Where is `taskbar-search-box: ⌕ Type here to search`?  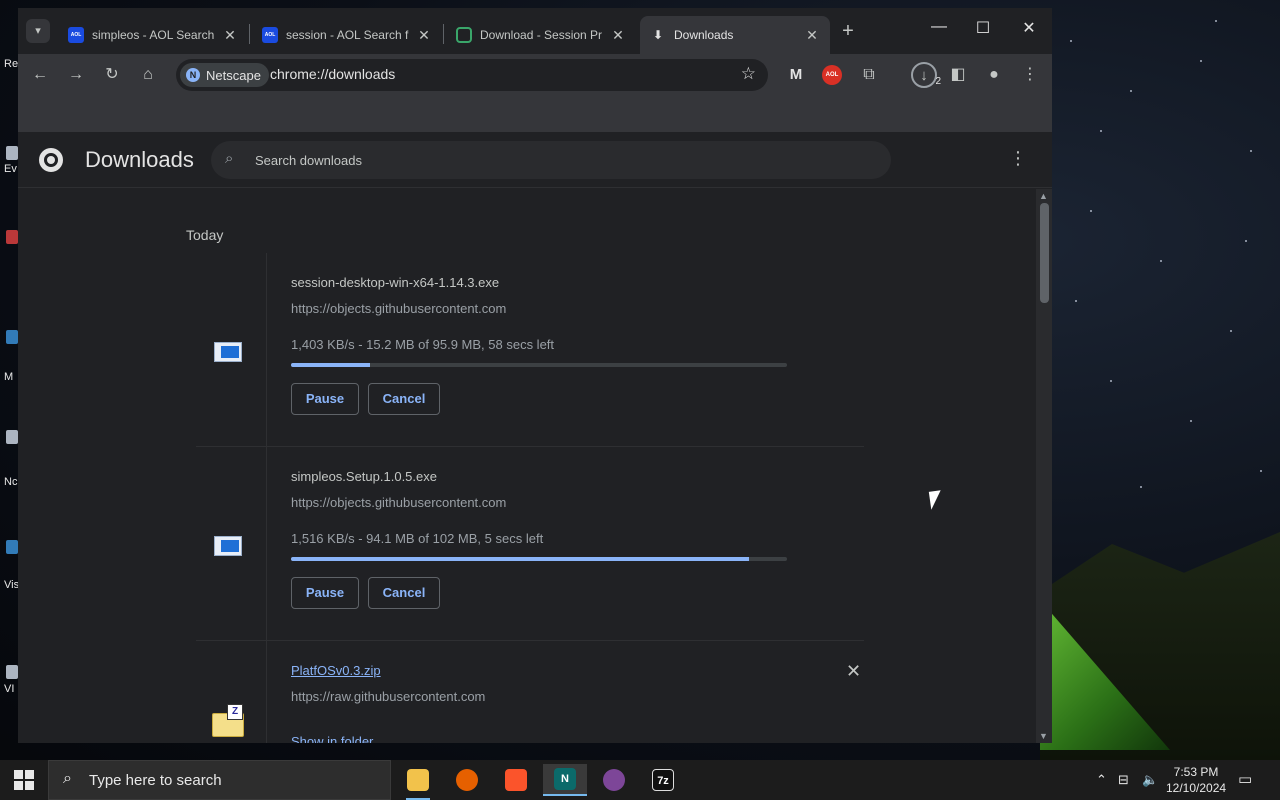 taskbar-search-box: ⌕ Type here to search is located at coordinates (219, 780).